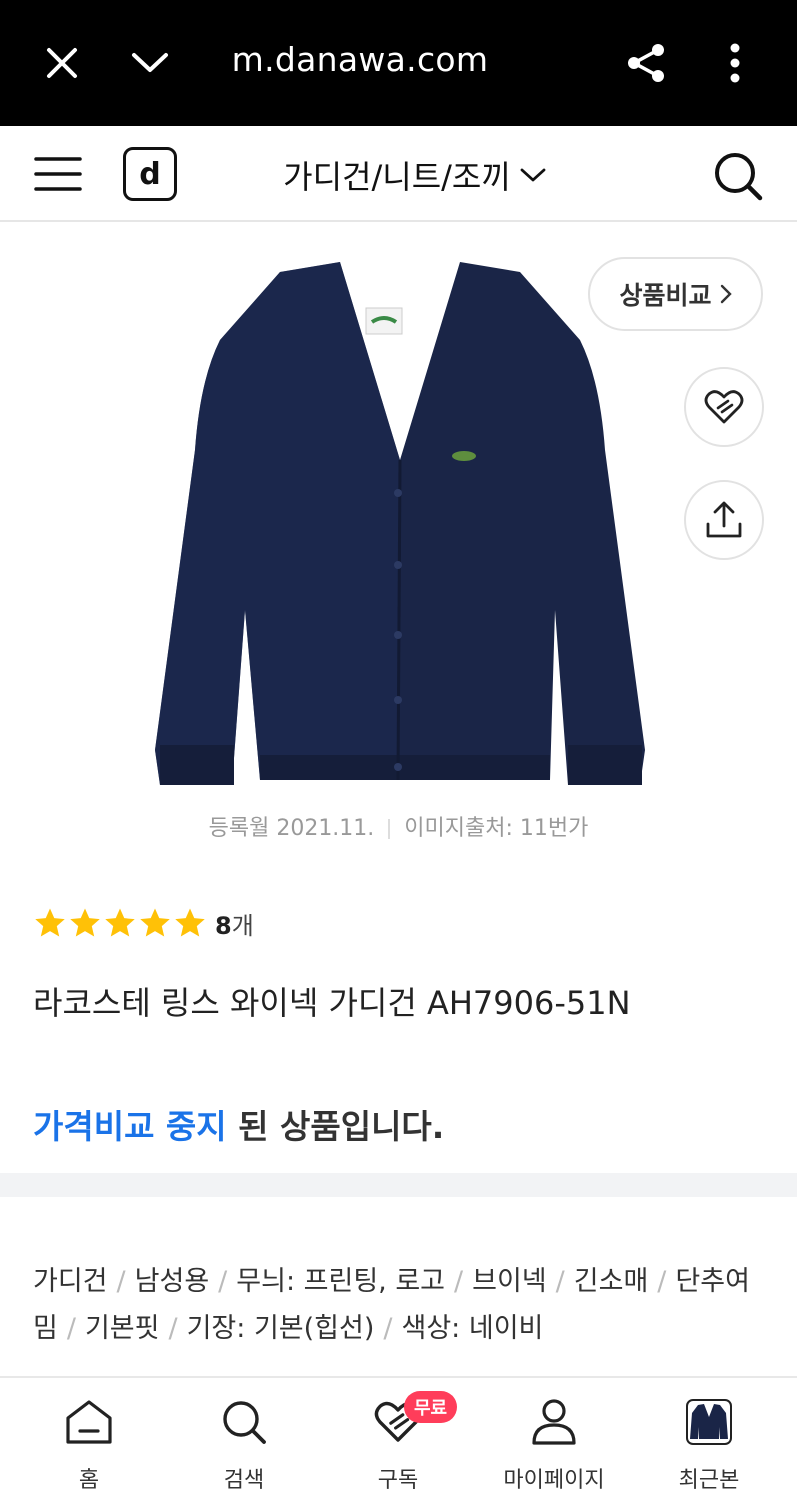 The height and width of the screenshot is (1500, 797). I want to click on chevron-right-icon, so click(726, 294).